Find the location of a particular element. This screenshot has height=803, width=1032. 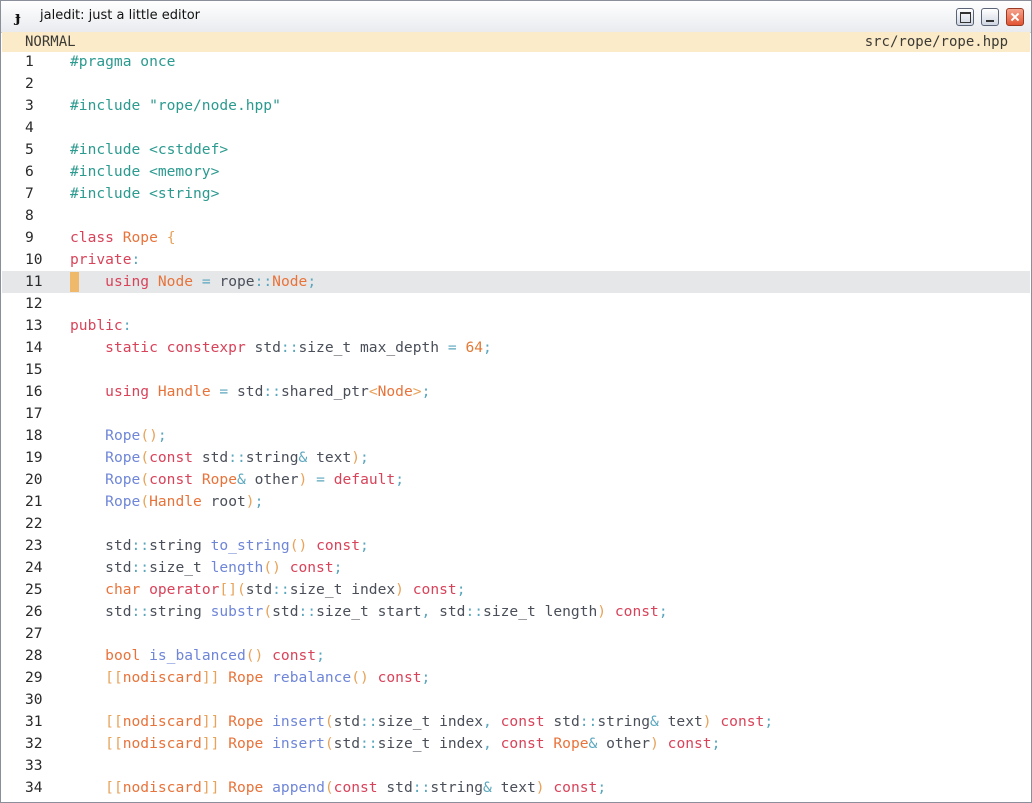

code-token: root is located at coordinates (228, 501).